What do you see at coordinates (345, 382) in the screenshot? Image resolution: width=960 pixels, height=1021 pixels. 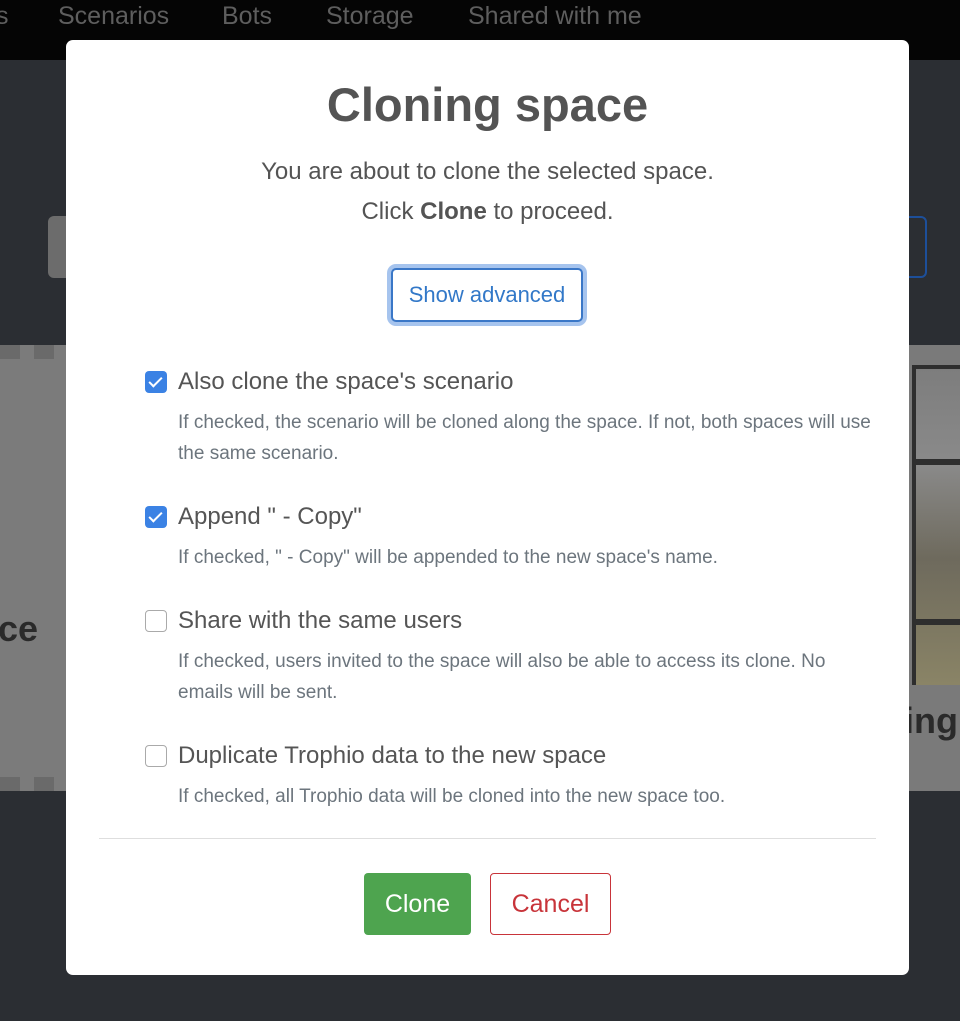 I see `option-label: Also clone the space's scenario` at bounding box center [345, 382].